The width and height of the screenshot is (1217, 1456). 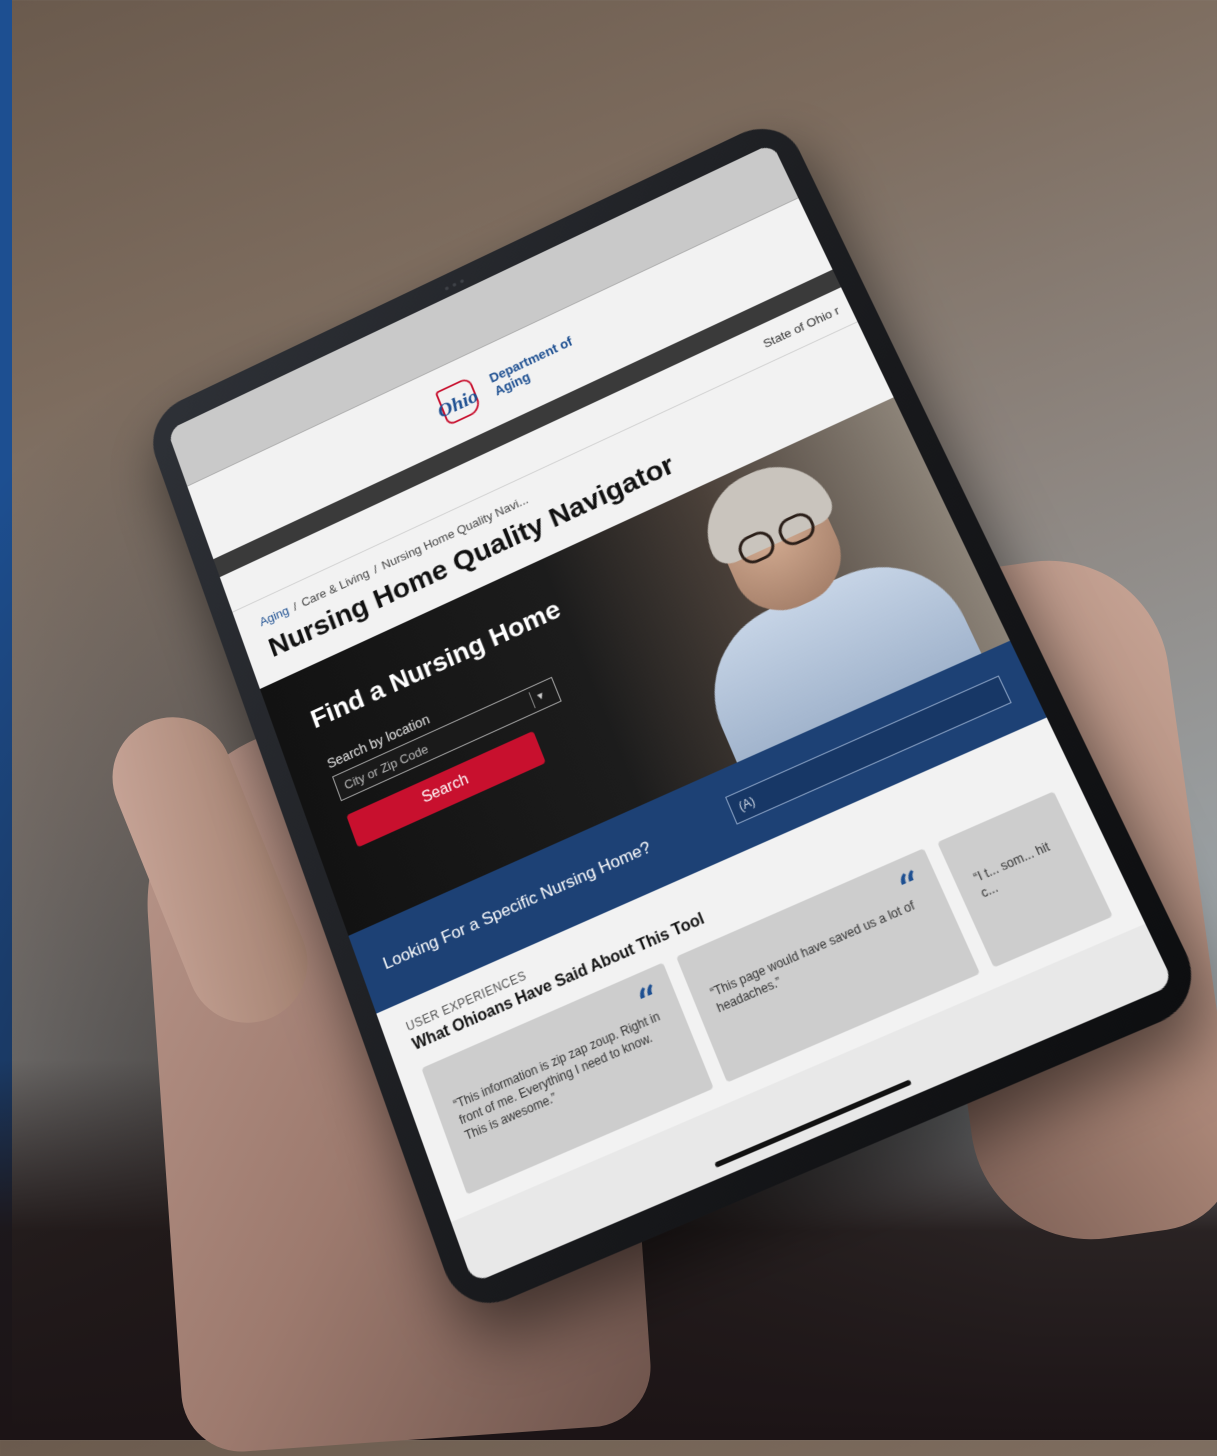 What do you see at coordinates (540, 696) in the screenshot?
I see `chevron-down-icon: ▼` at bounding box center [540, 696].